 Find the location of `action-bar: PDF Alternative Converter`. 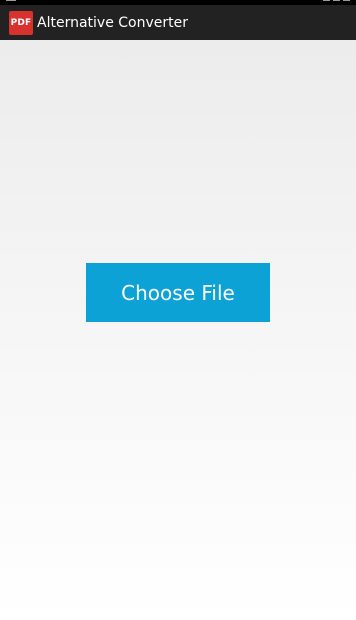

action-bar: PDF Alternative Converter is located at coordinates (178, 22).